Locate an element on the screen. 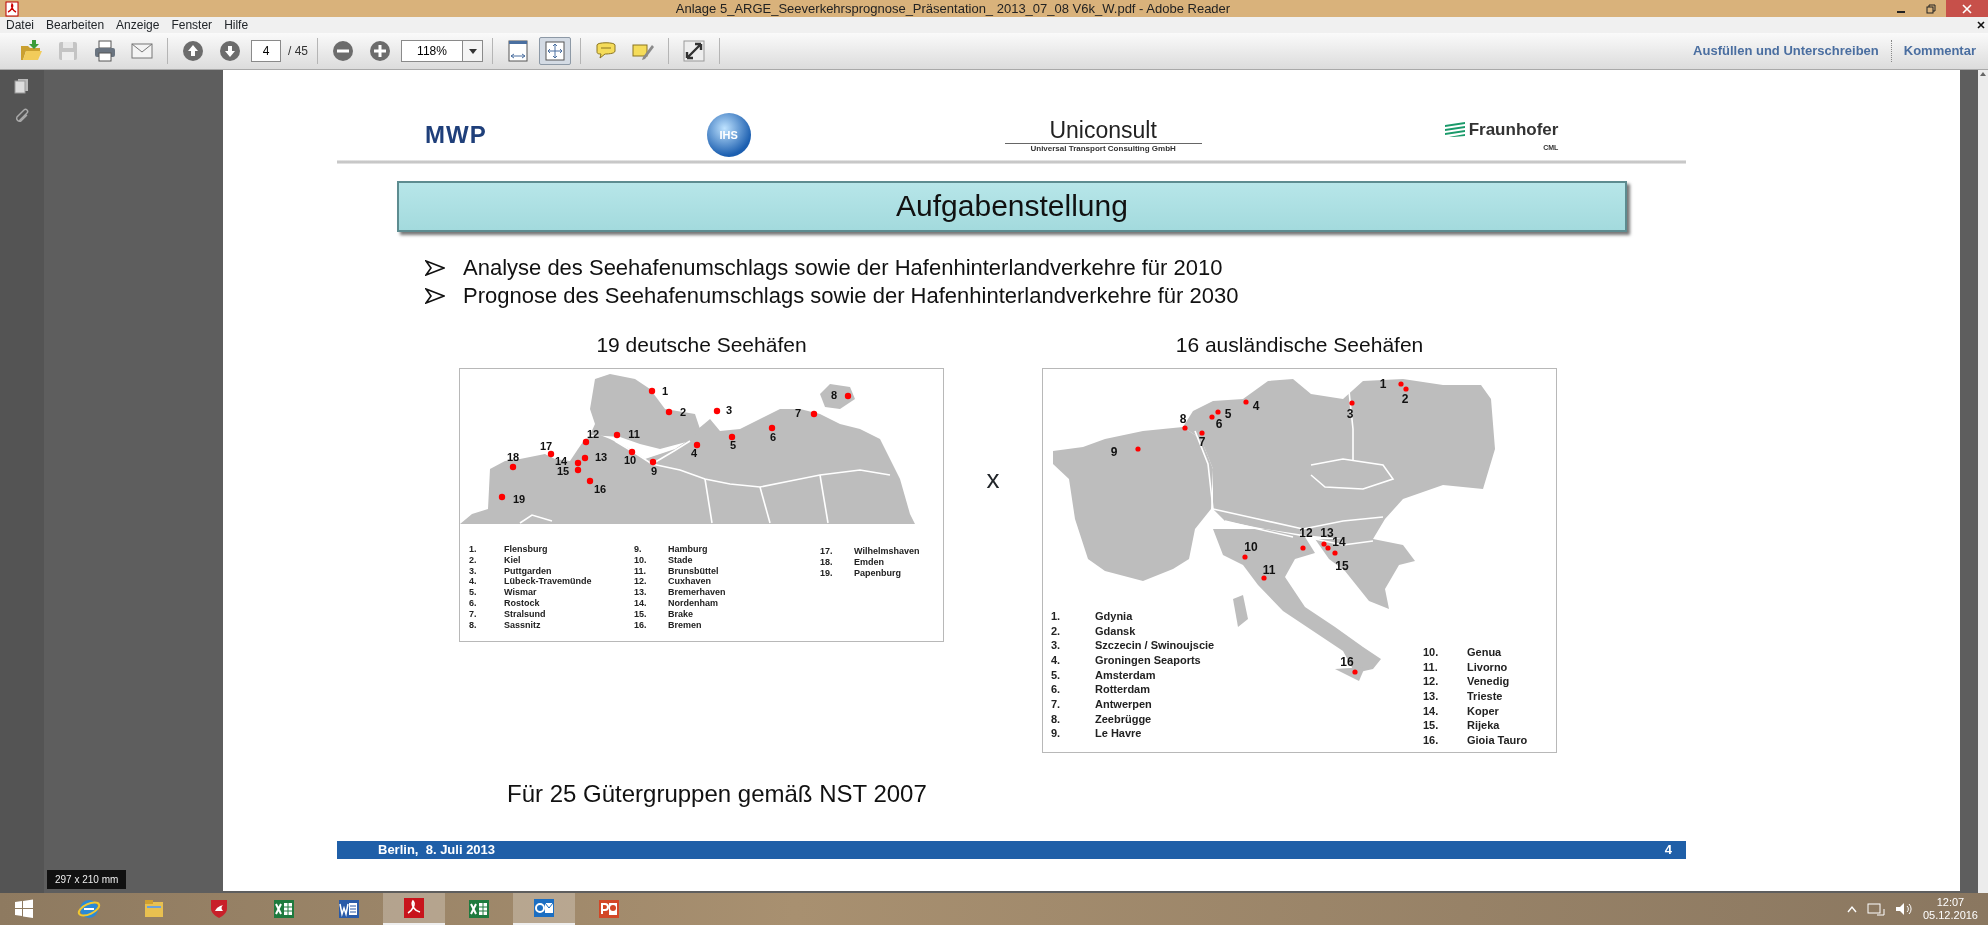 The width and height of the screenshot is (1988, 925). marker-label: 5 is located at coordinates (1228, 414).